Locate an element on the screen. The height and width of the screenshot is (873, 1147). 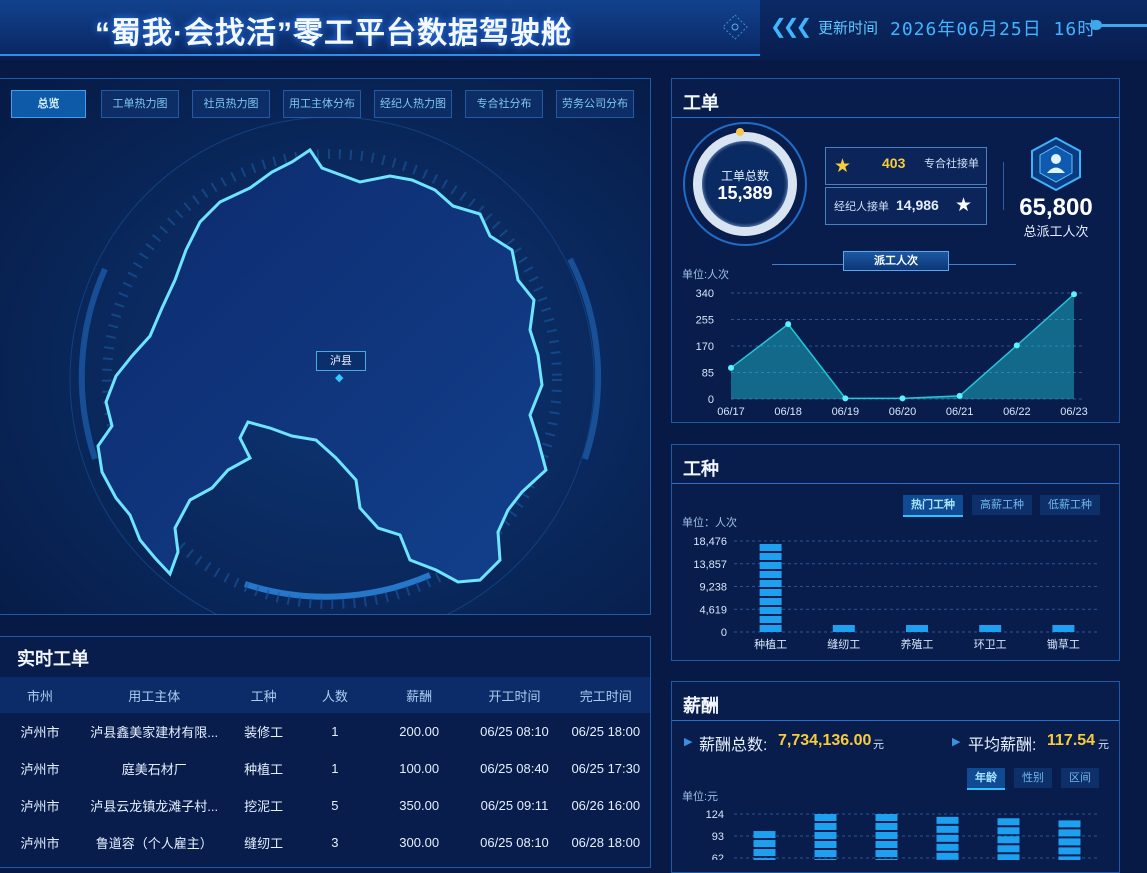
column-header: 市州 is located at coordinates (40, 695).